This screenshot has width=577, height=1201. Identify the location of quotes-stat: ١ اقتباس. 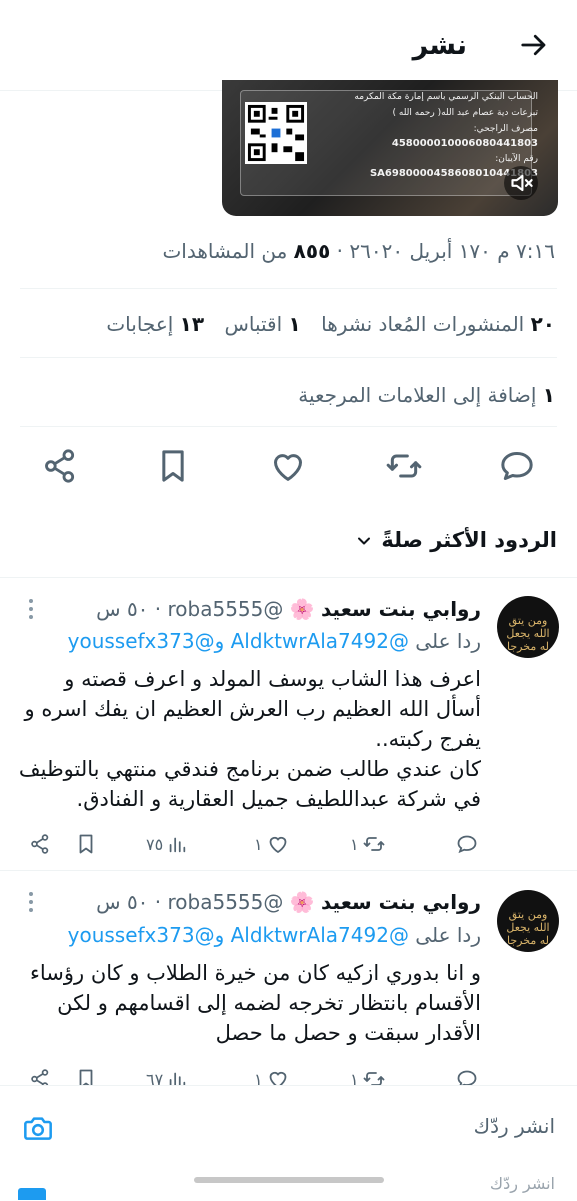
(262, 324).